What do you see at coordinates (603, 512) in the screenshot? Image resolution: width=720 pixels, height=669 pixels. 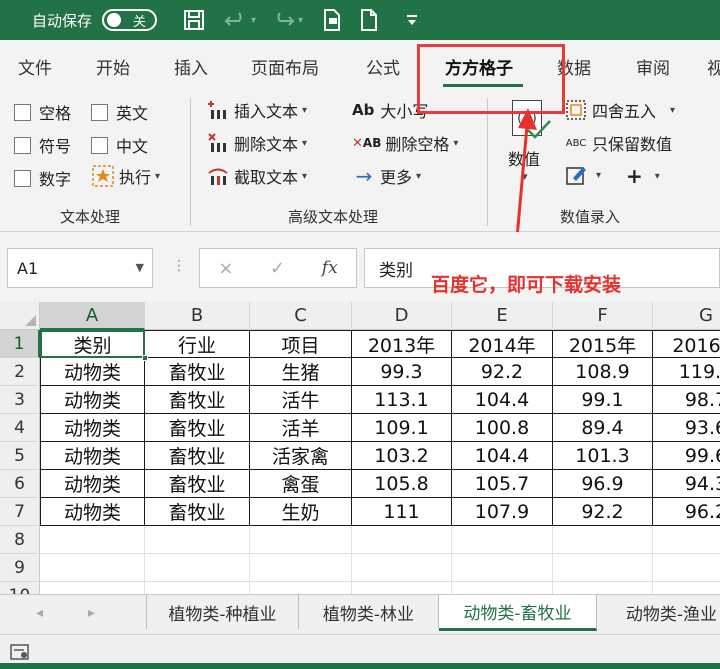 I see `table-cell: 92.2` at bounding box center [603, 512].